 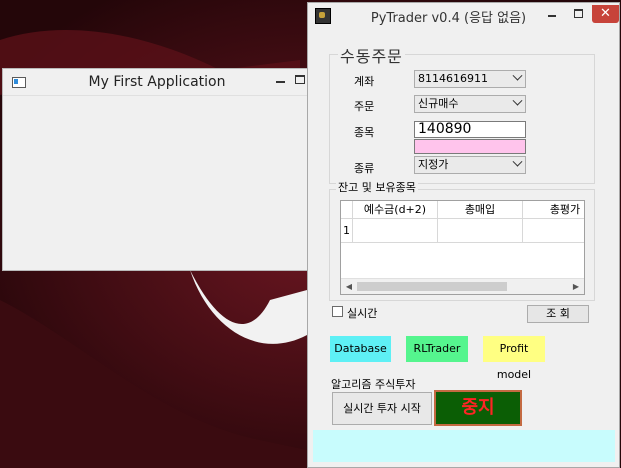 I want to click on column-header-total-buy: 총매입, so click(x=480, y=210).